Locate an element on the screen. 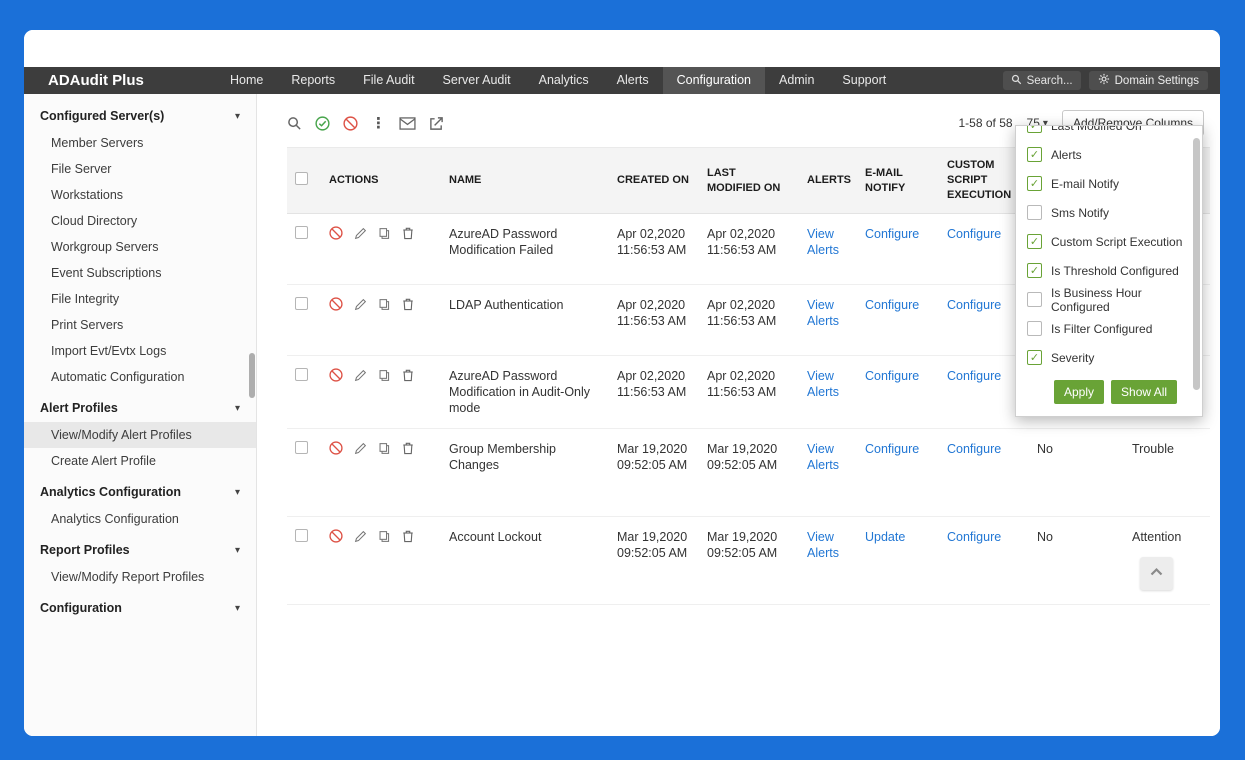  nav-tab-home: Home is located at coordinates (246, 80).